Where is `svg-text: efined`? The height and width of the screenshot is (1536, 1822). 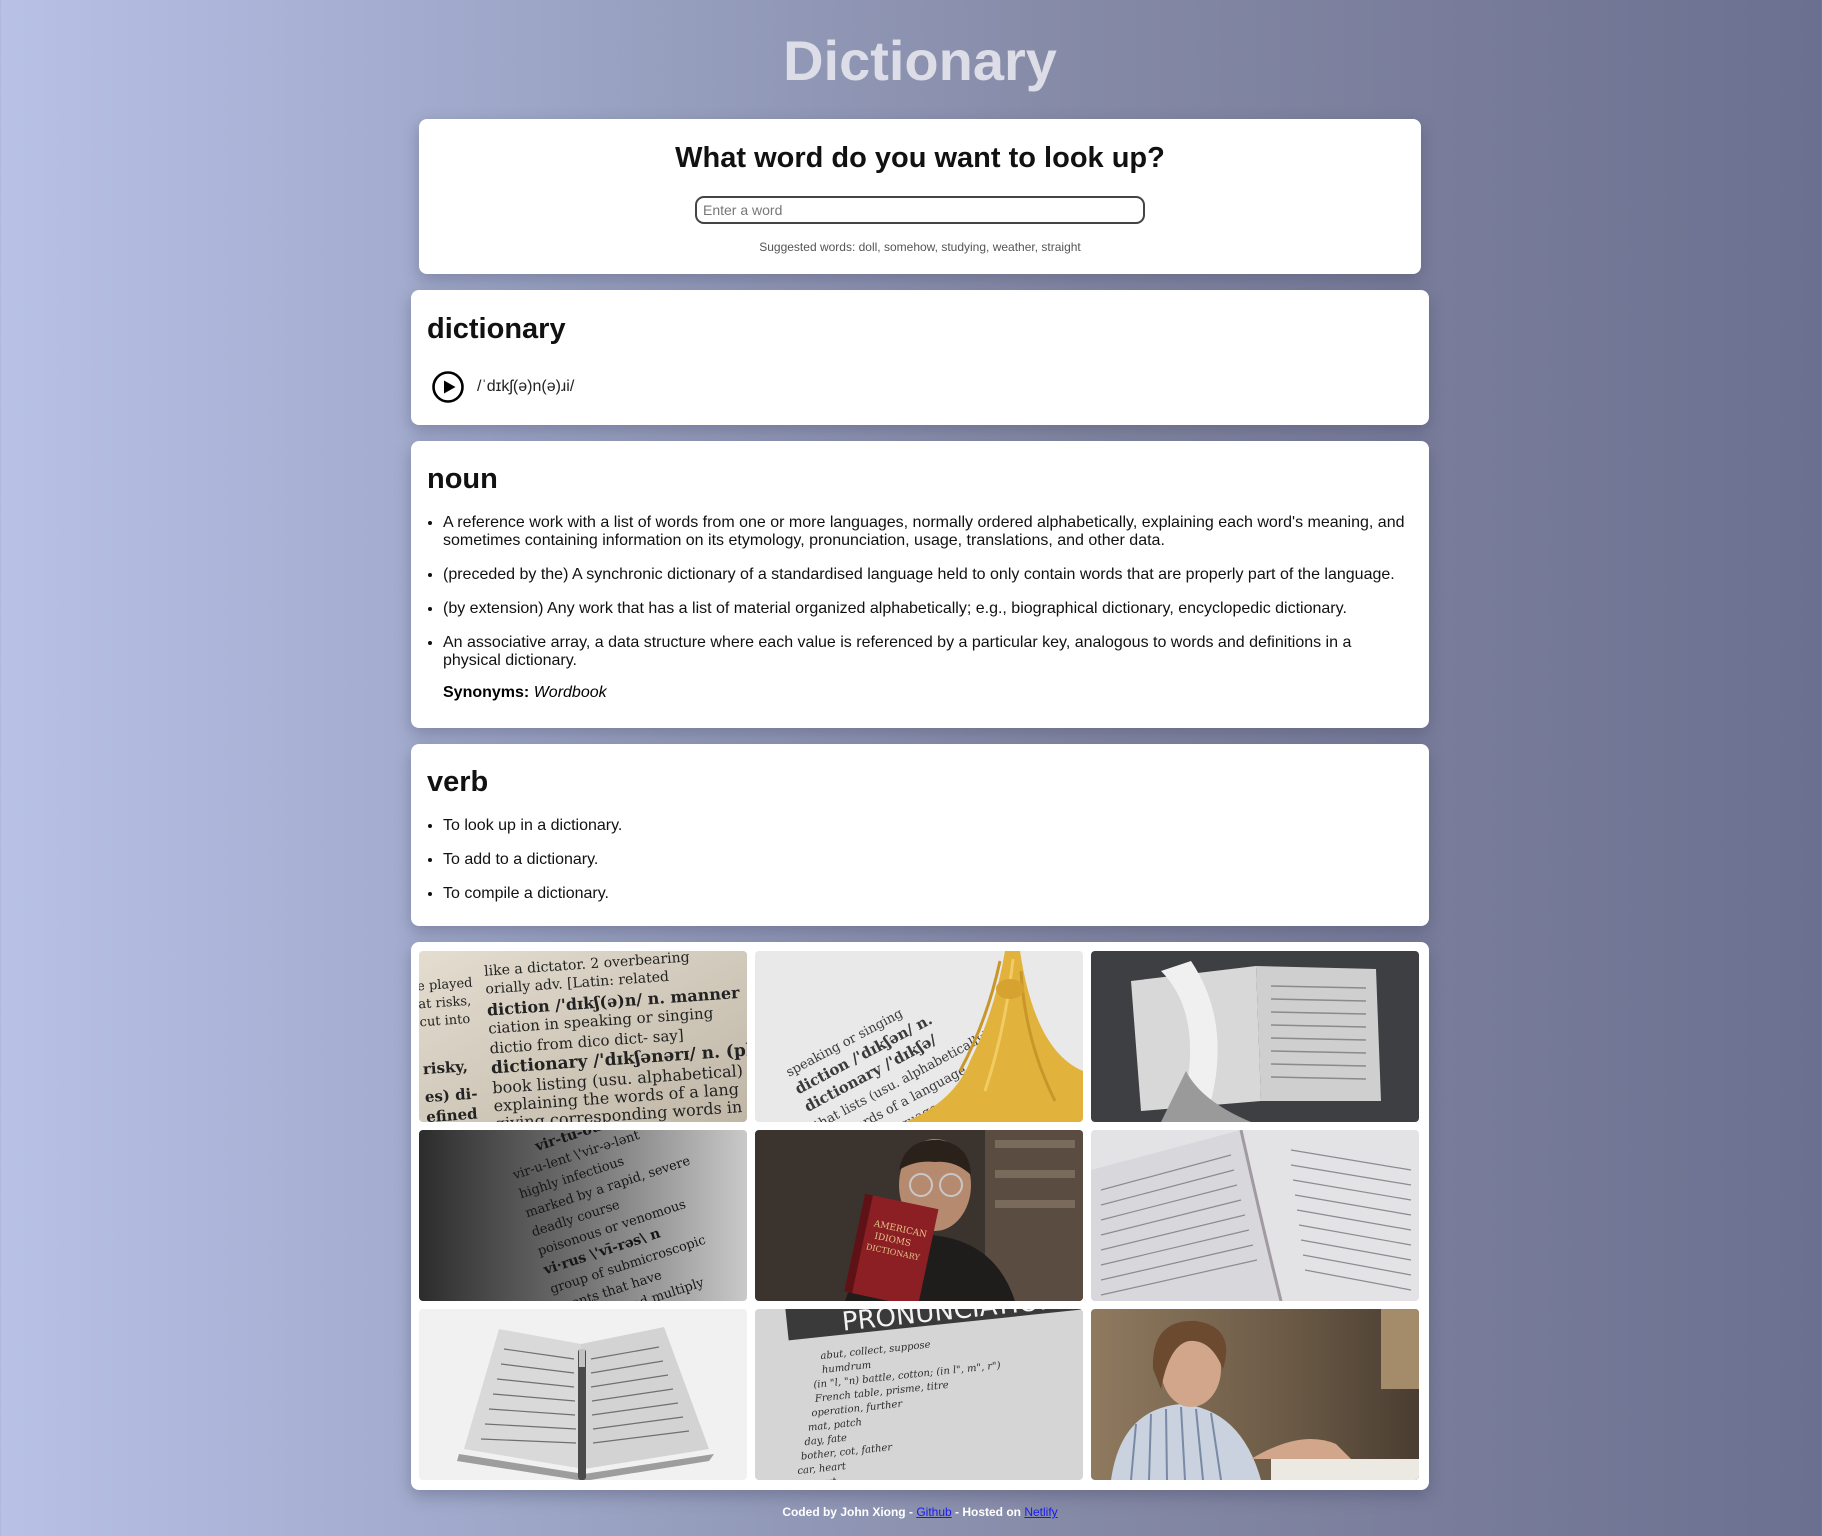
svg-text: efined is located at coordinates (452, 1113).